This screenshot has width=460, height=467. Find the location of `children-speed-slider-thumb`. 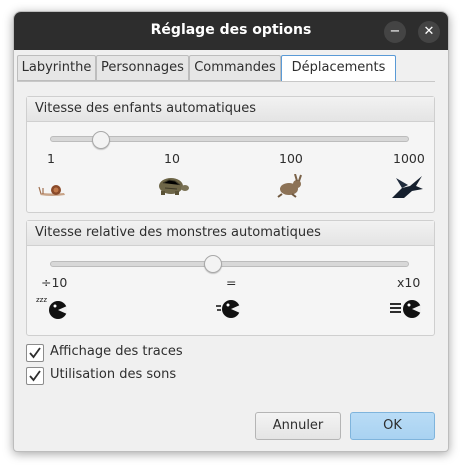

children-speed-slider-thumb is located at coordinates (101, 140).